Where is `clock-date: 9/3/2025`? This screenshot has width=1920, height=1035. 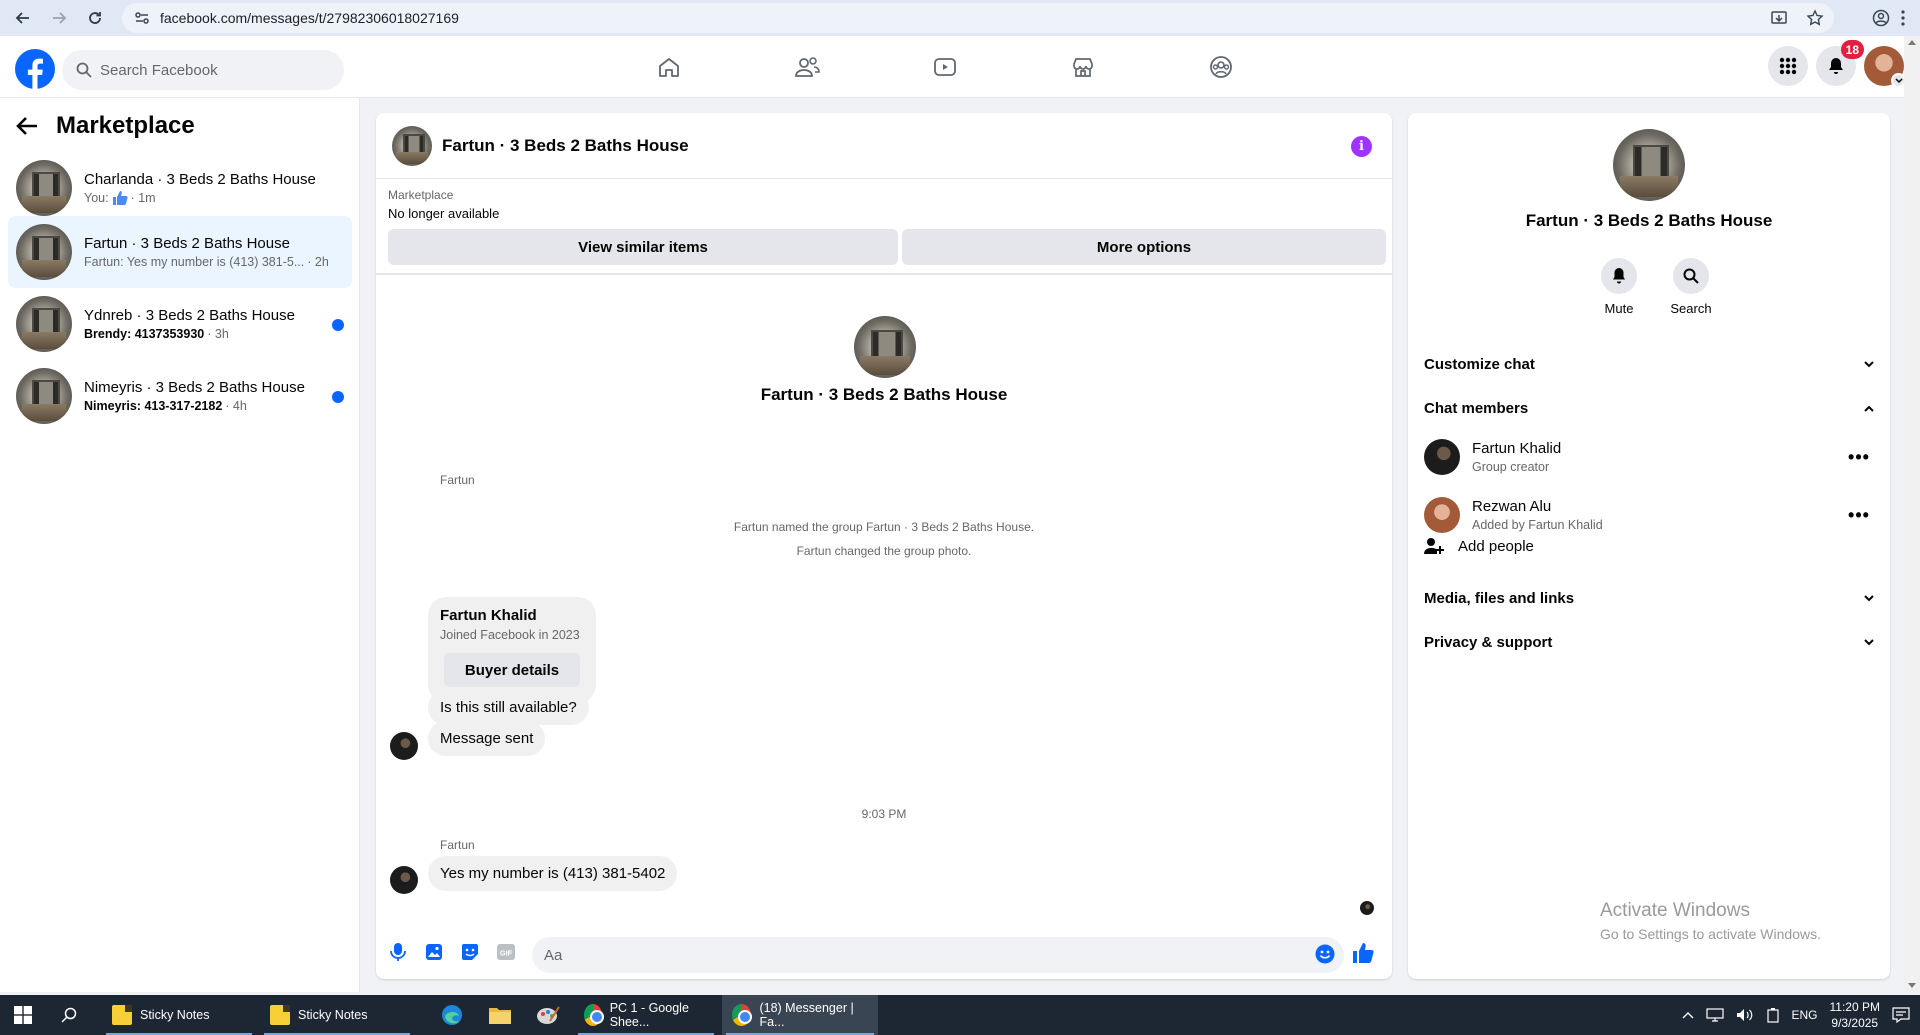 clock-date: 9/3/2025 is located at coordinates (1855, 1023).